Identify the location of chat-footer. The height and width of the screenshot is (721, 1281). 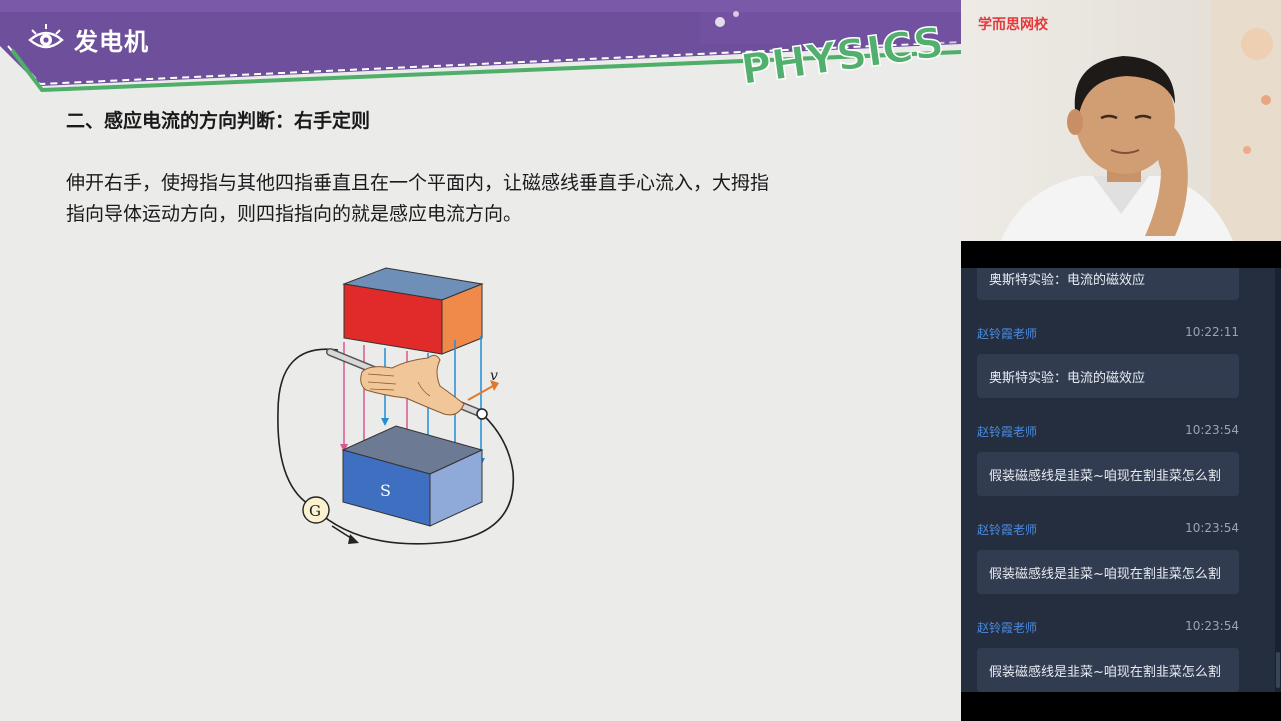
(1121, 706).